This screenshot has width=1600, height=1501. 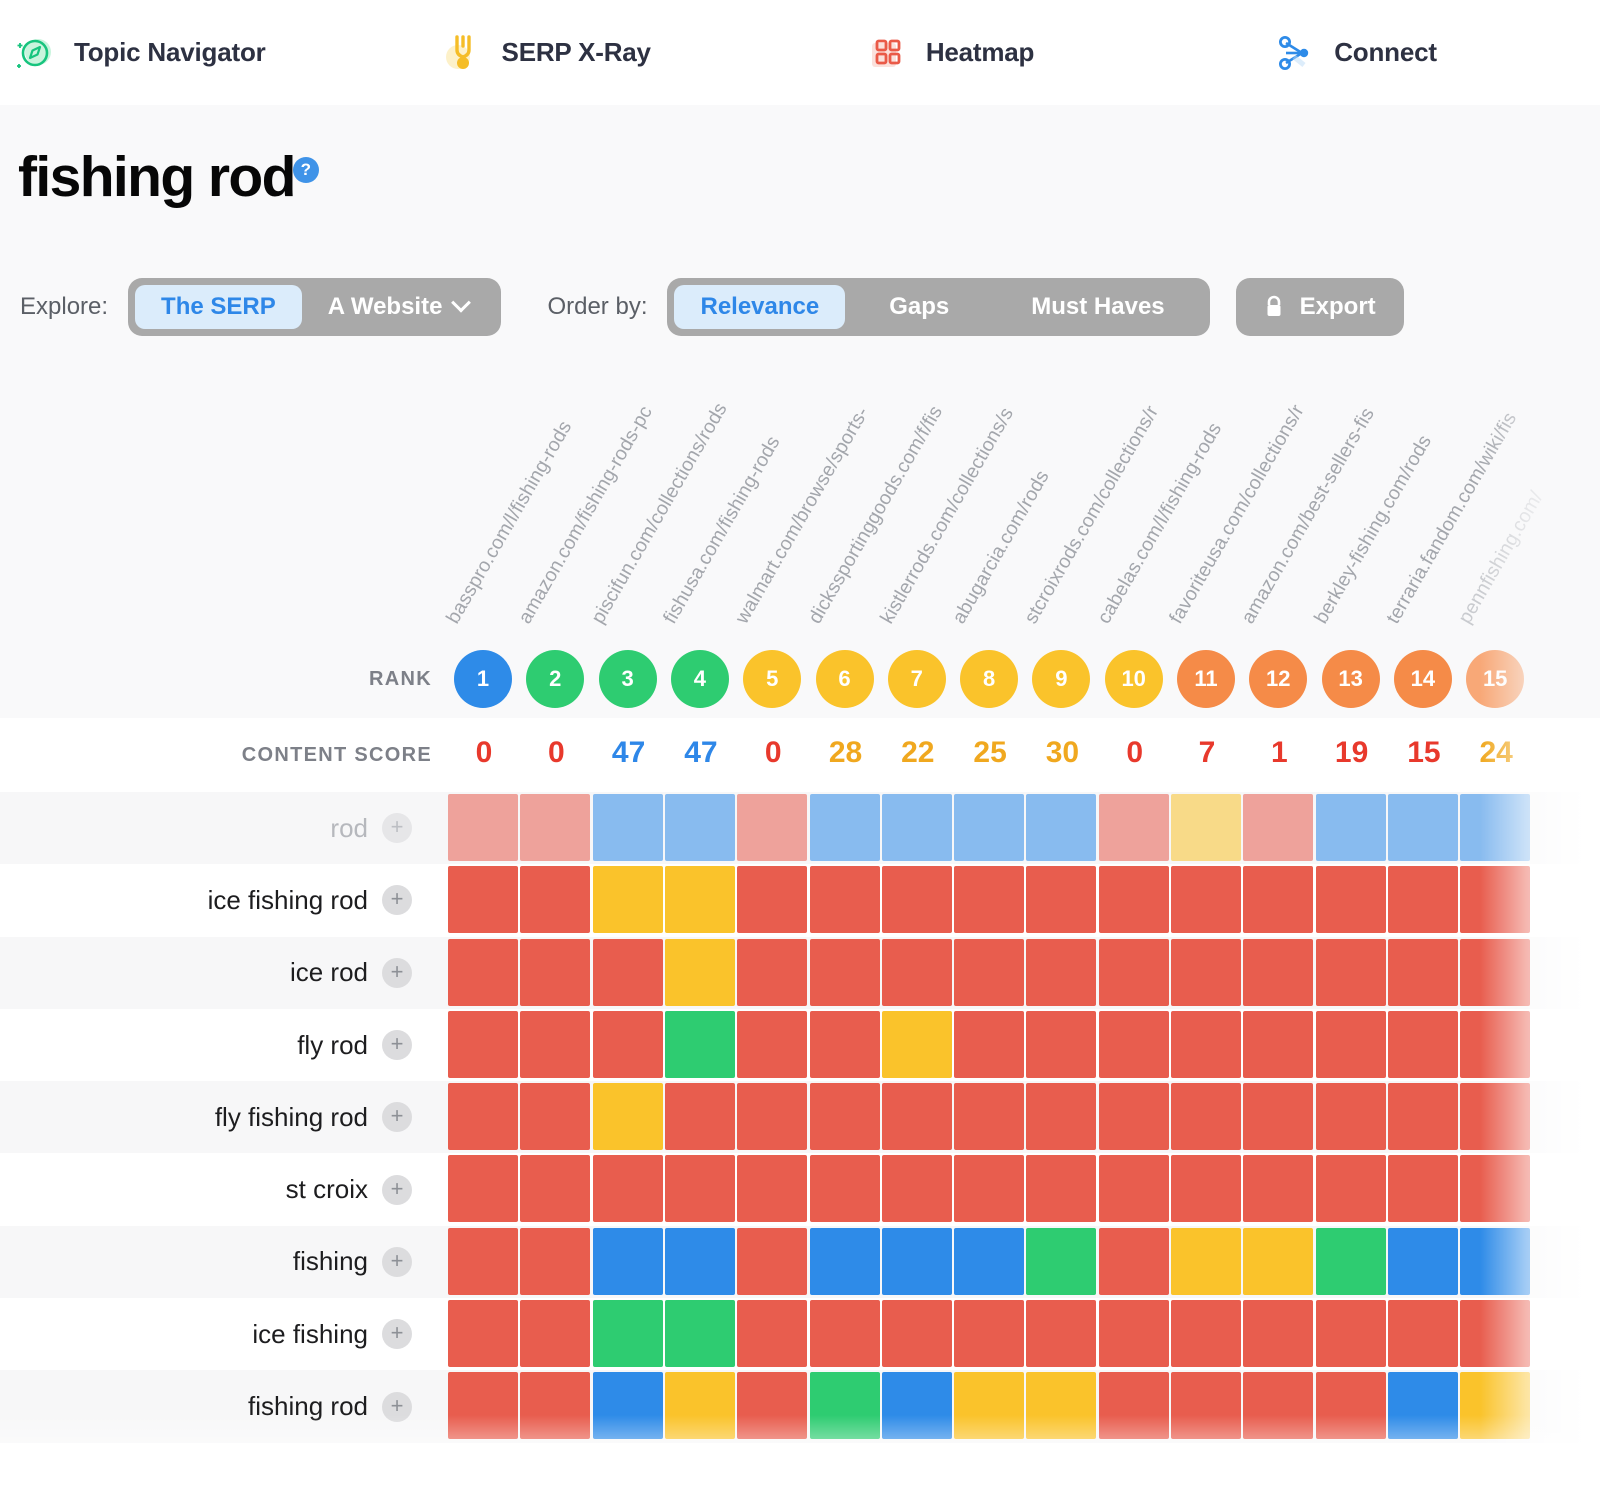 What do you see at coordinates (509, 522) in the screenshot?
I see `column-header-url: basspro.com/l/fishing-rods` at bounding box center [509, 522].